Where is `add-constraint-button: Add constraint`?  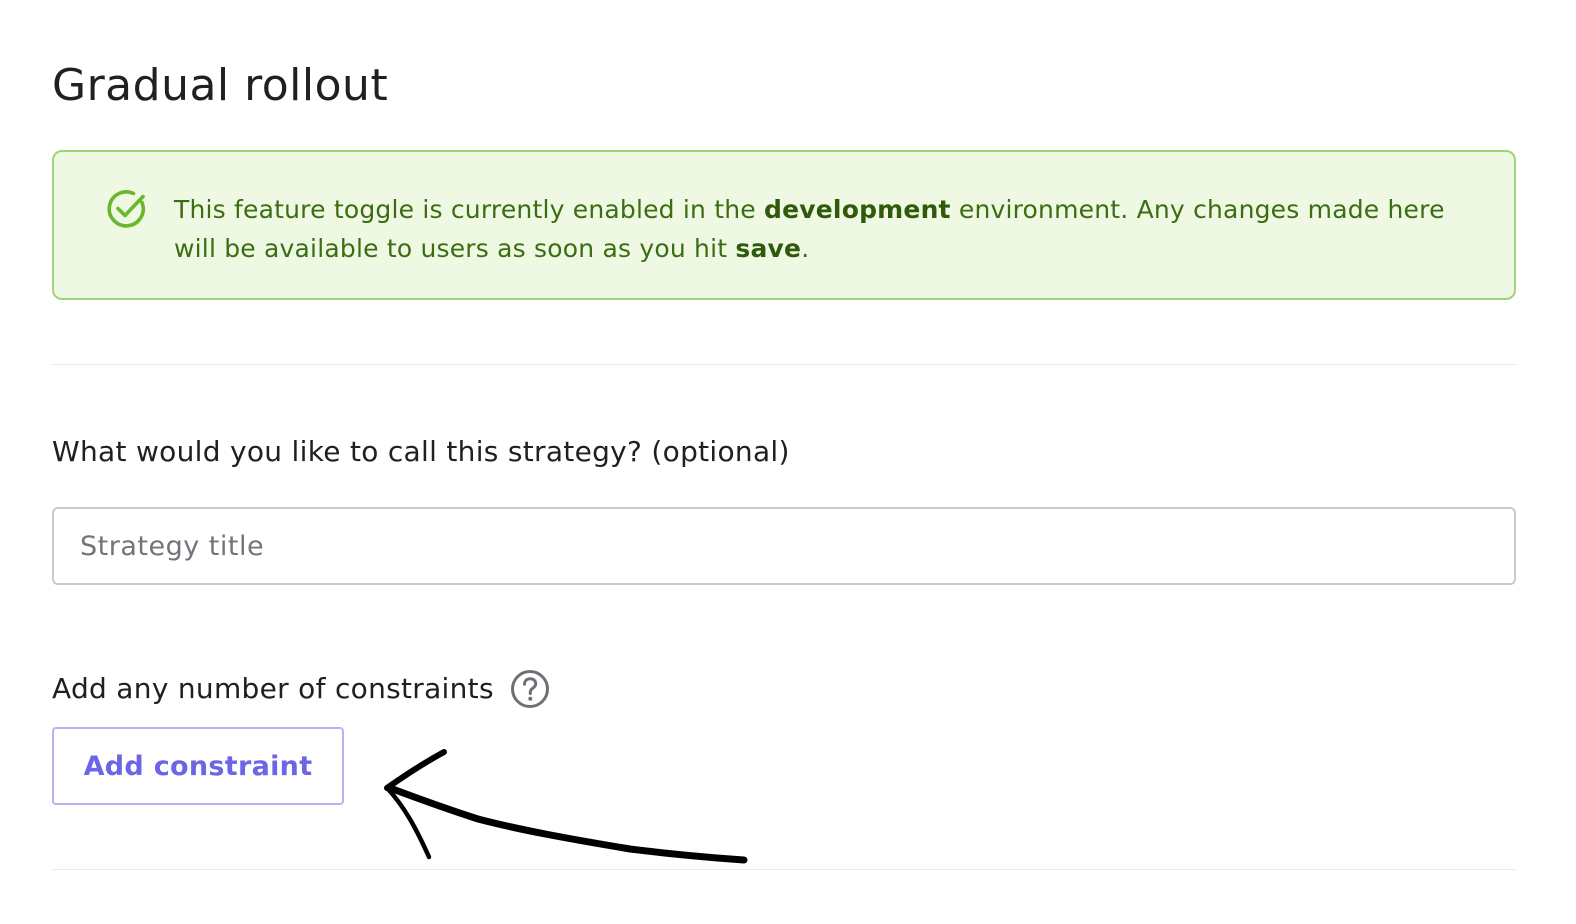
add-constraint-button: Add constraint is located at coordinates (198, 766).